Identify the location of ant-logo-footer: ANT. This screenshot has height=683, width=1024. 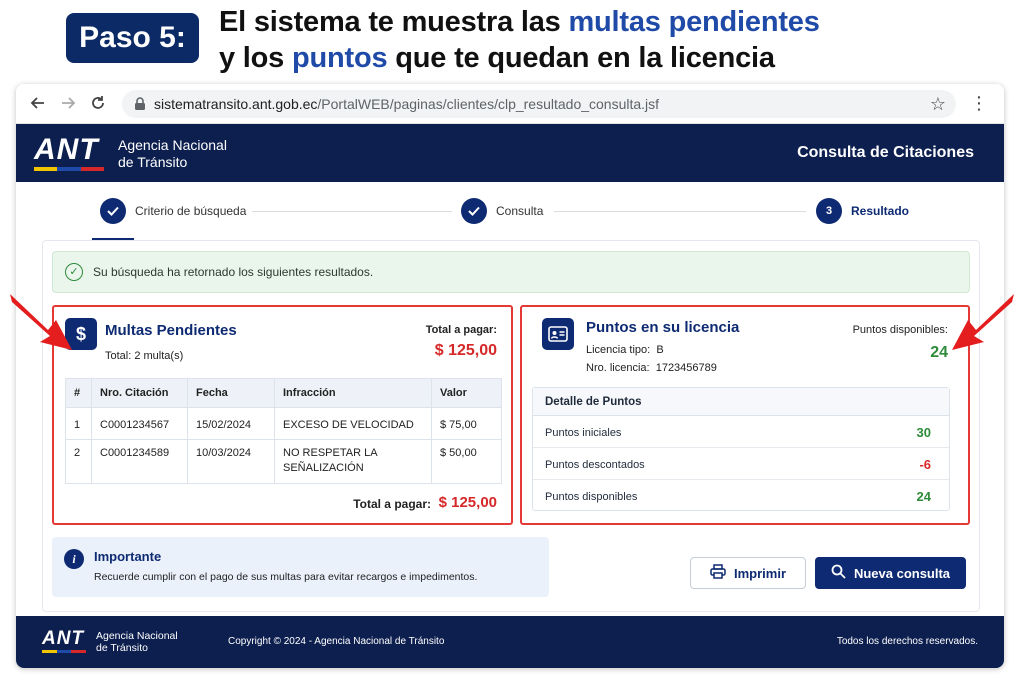
(65, 641).